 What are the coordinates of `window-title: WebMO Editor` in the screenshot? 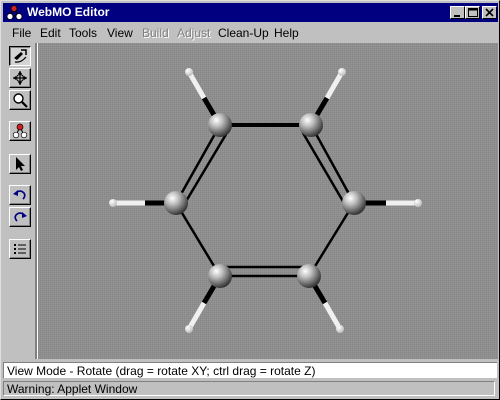 It's located at (68, 12).